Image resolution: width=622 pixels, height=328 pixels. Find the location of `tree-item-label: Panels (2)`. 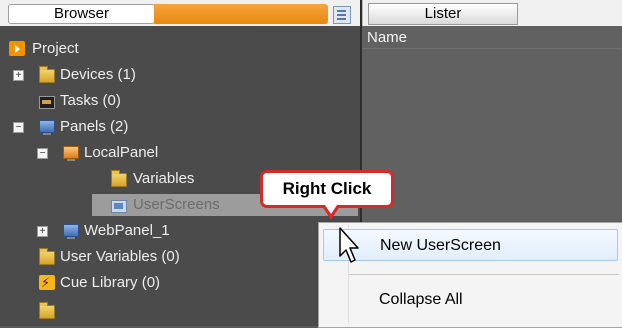

tree-item-label: Panels (2) is located at coordinates (94, 126).